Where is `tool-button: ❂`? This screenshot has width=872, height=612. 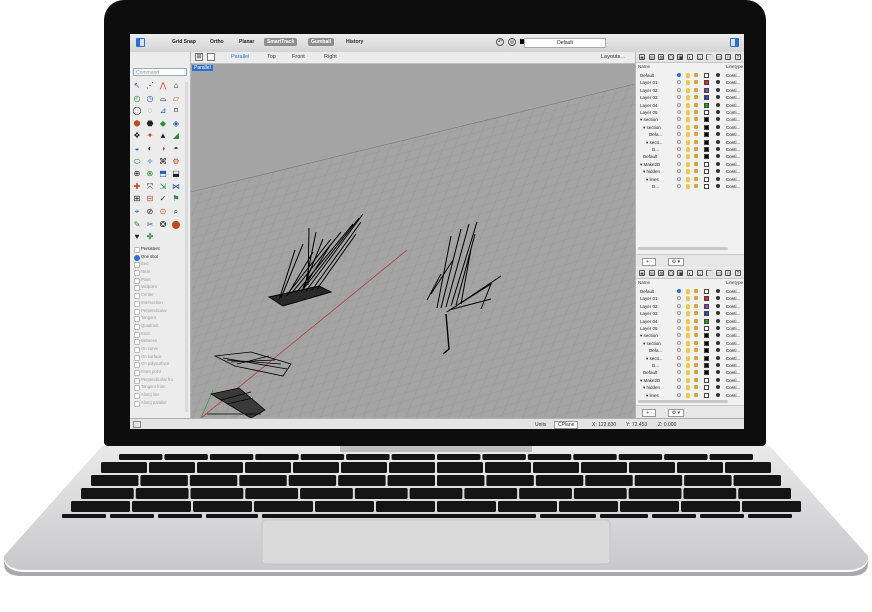 tool-button: ❂ is located at coordinates (163, 225).